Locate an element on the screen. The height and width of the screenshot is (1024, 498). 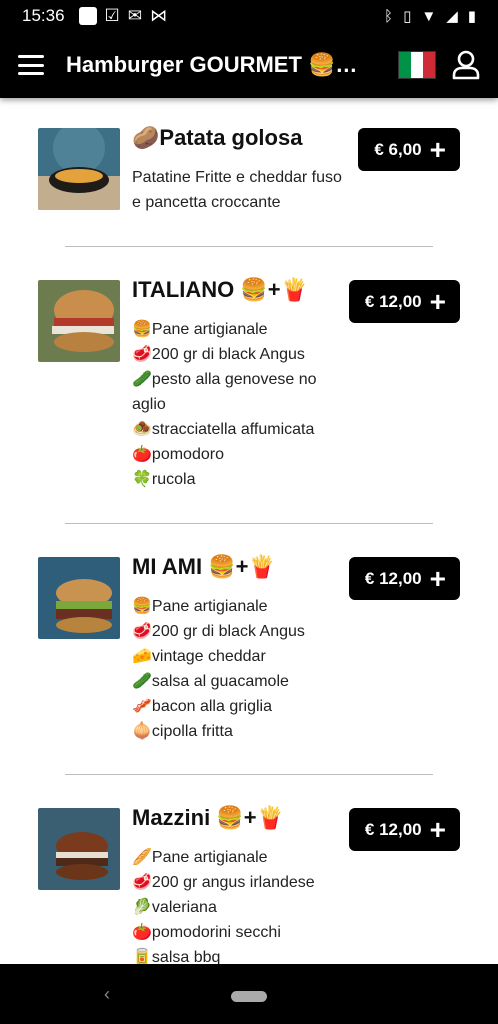
add-to-cart-button: € 6,00 + is located at coordinates (409, 149).